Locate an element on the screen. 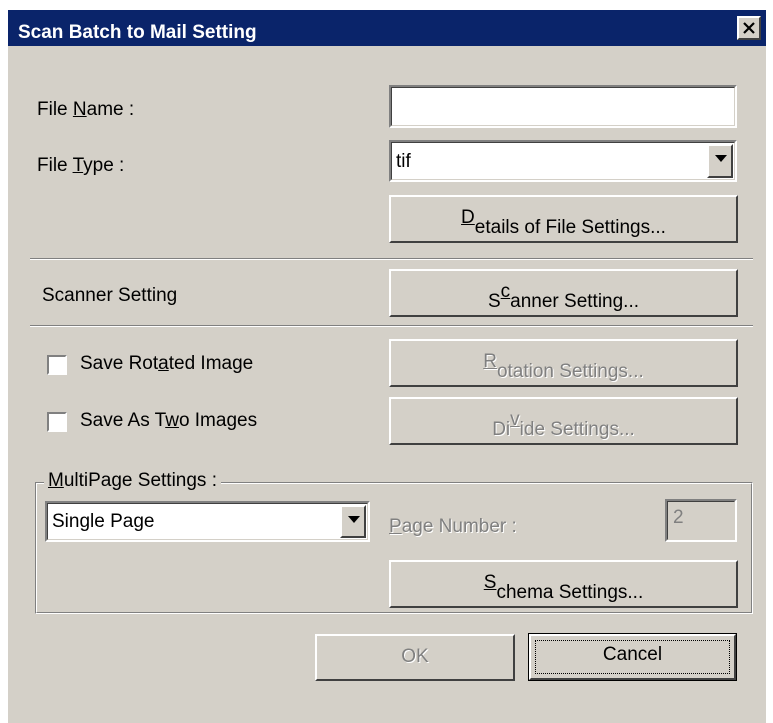 The image size is (773, 723). file-type-dropdown-button is located at coordinates (720, 161).